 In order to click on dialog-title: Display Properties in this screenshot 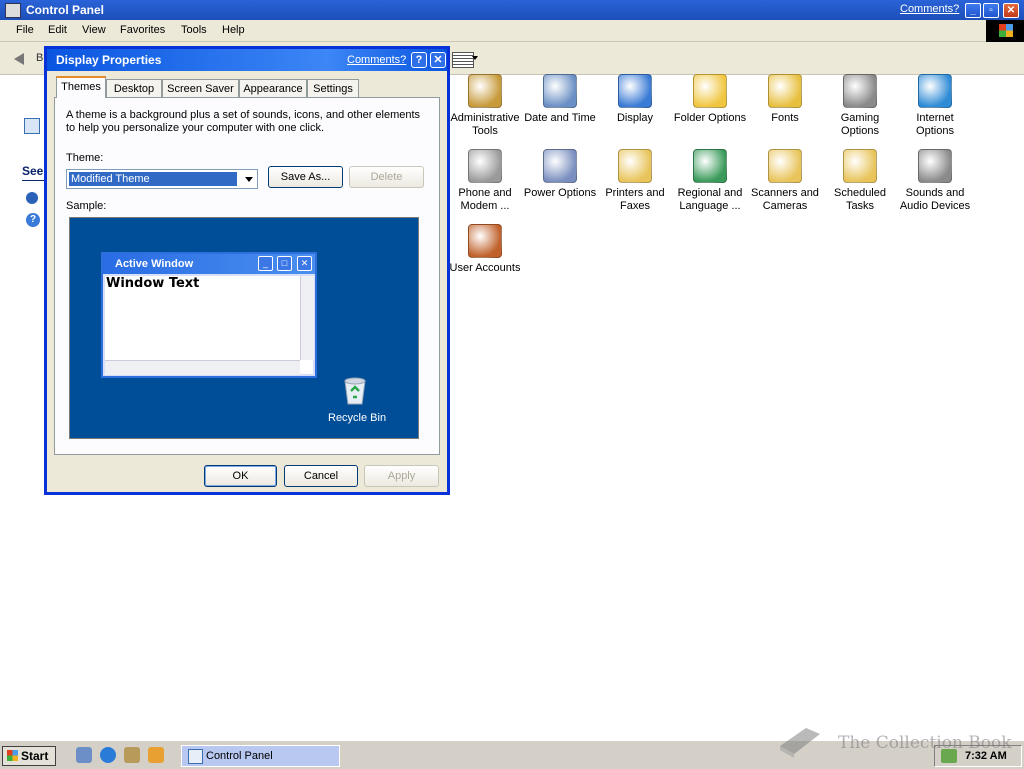, I will do `click(109, 60)`.